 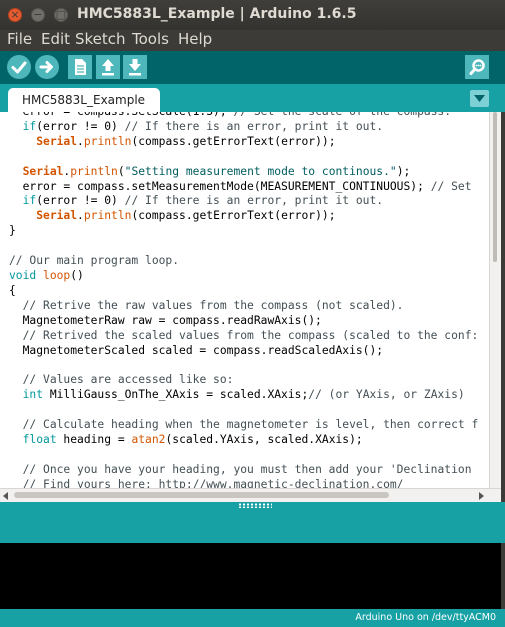 What do you see at coordinates (5, 496) in the screenshot?
I see `scroll-left-icon` at bounding box center [5, 496].